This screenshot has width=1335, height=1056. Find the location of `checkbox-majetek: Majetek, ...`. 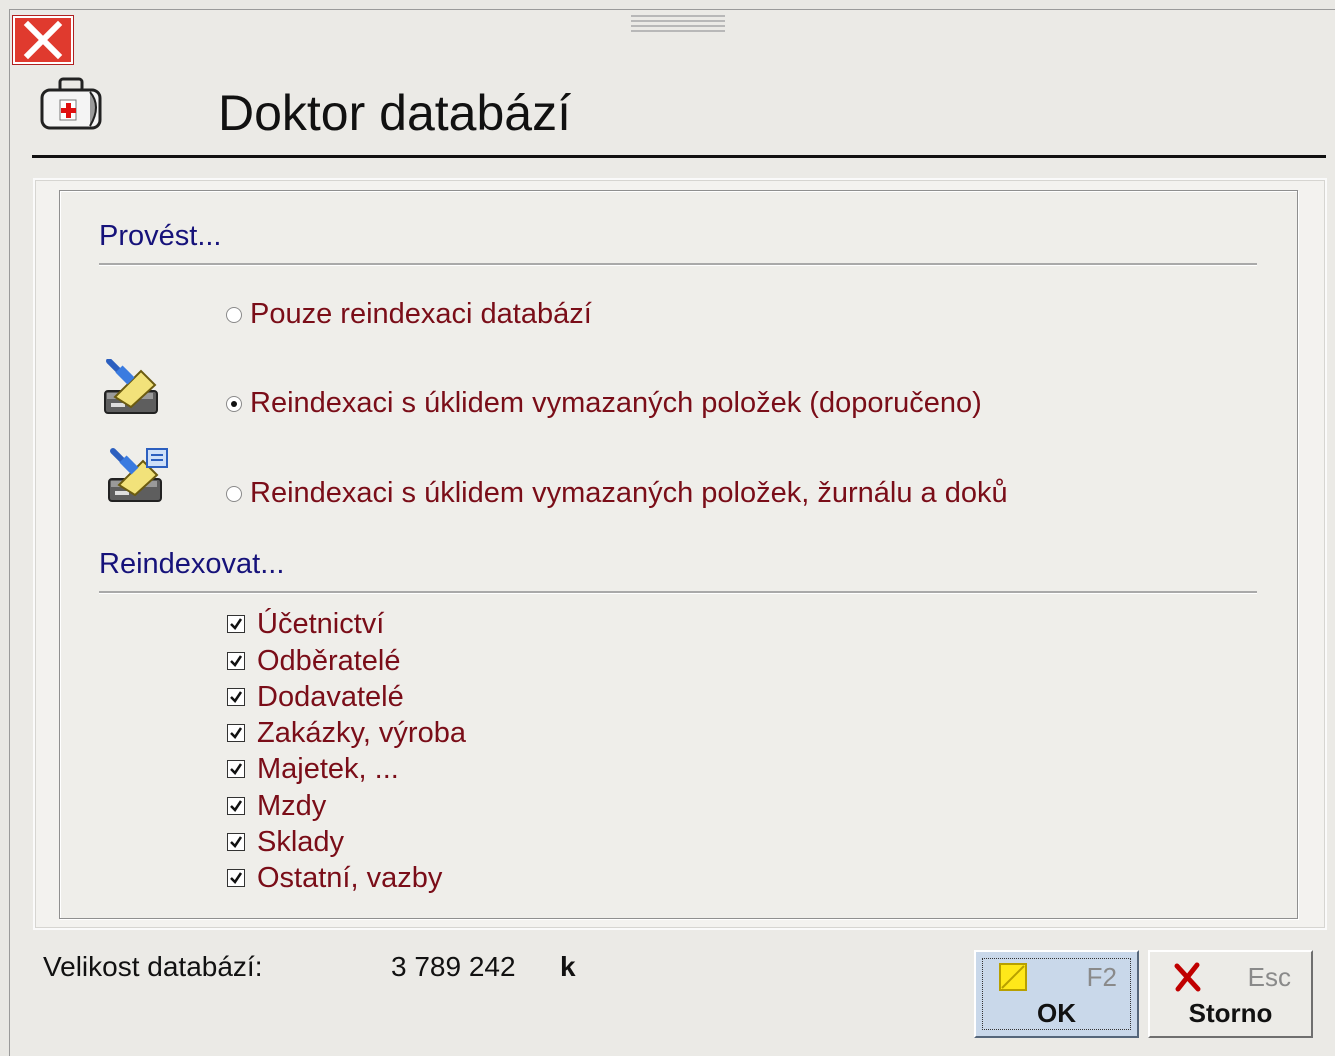

checkbox-majetek: Majetek, ... is located at coordinates (313, 769).